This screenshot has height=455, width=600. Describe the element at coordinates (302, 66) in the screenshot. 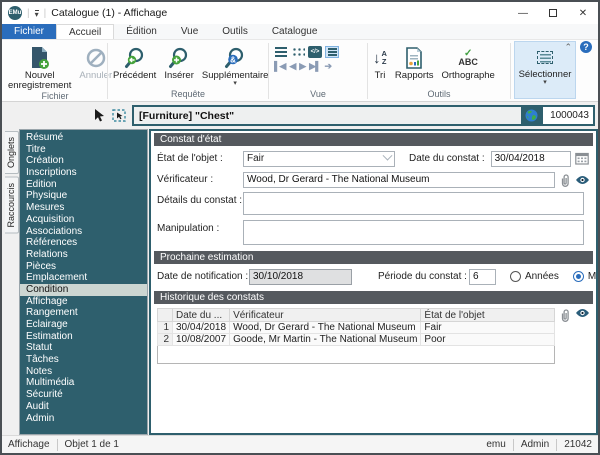

I see `next-record-icon: ▶` at that location.